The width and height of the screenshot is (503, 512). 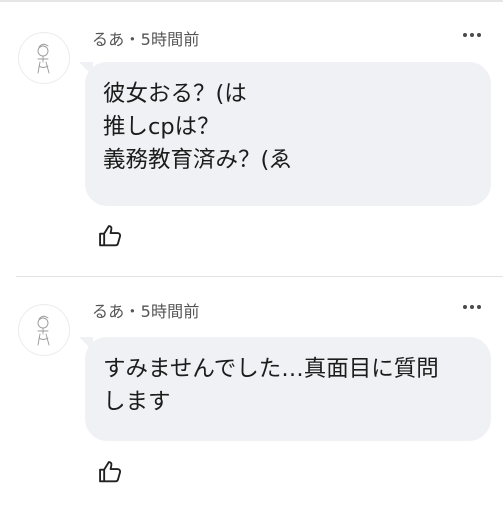 I want to click on comment-text-line: すみませんでした…真面目に質問, so click(x=271, y=369).